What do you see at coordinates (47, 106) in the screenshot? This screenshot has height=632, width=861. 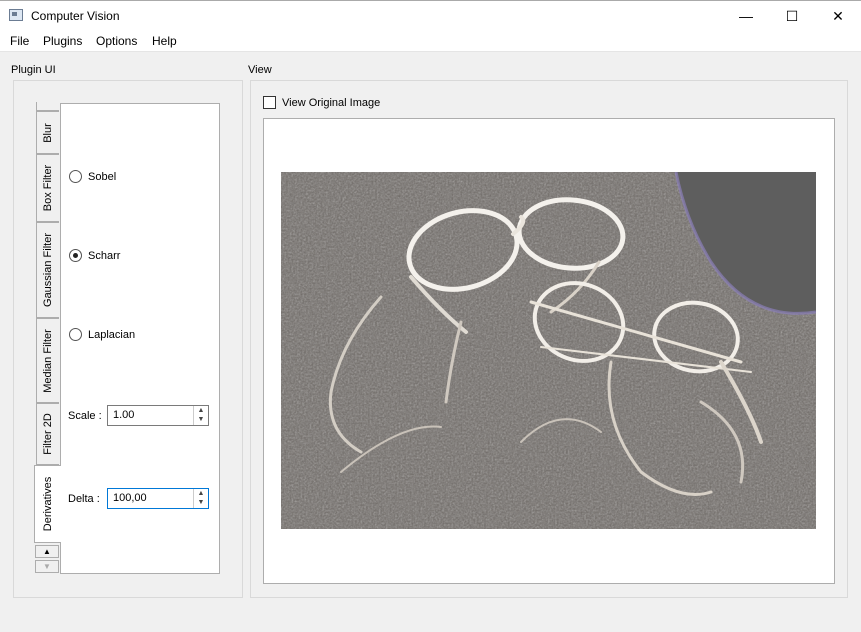 I see `tab-scroll-partial` at bounding box center [47, 106].